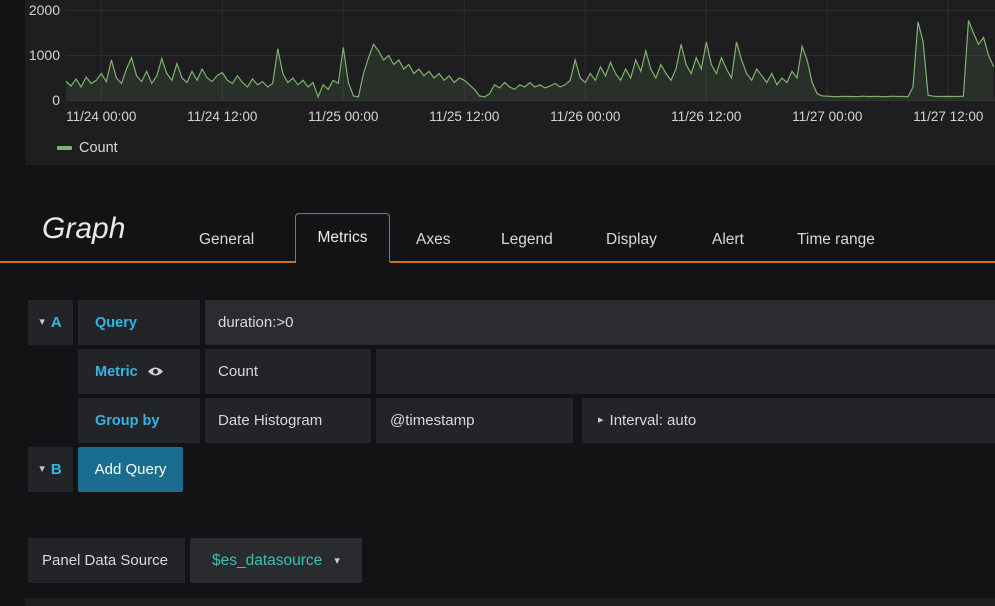 The width and height of the screenshot is (995, 606). Describe the element at coordinates (44, 54) in the screenshot. I see `y-axis-tick-label: 1000` at that location.